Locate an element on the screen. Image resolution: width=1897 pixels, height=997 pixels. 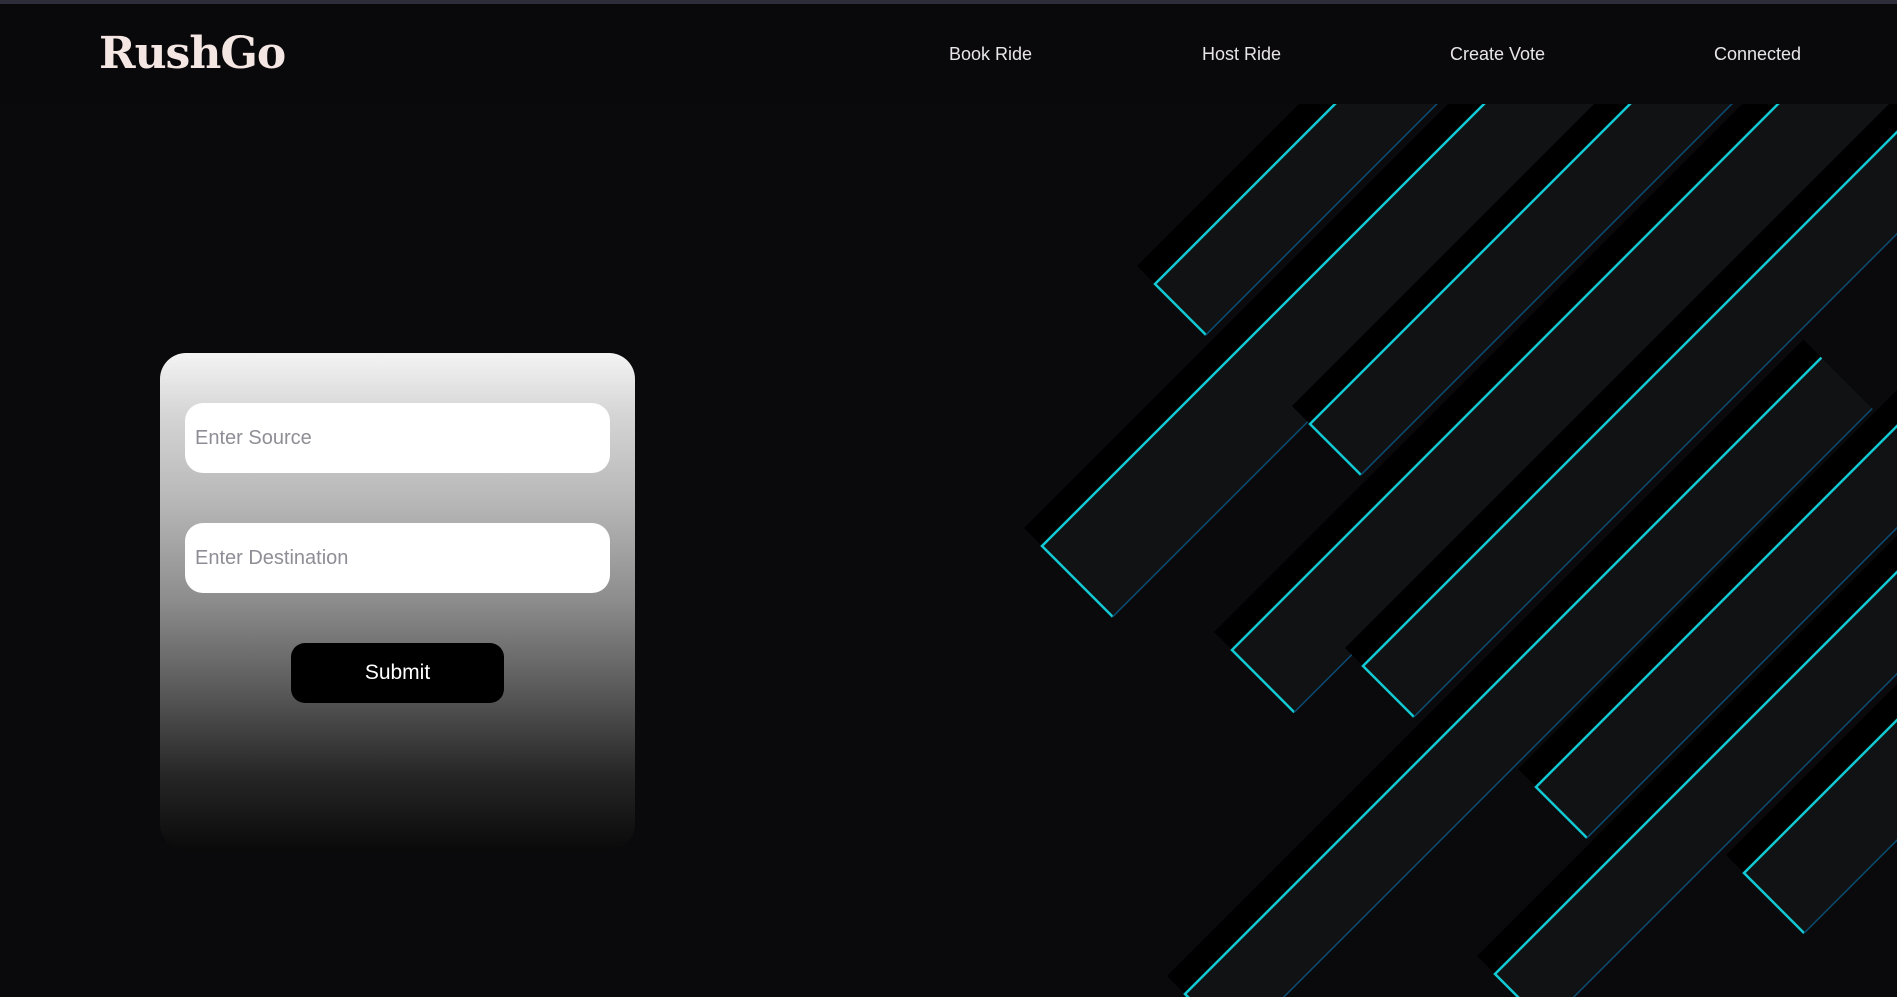
nav-create-vote: Create Vote is located at coordinates (1497, 54).